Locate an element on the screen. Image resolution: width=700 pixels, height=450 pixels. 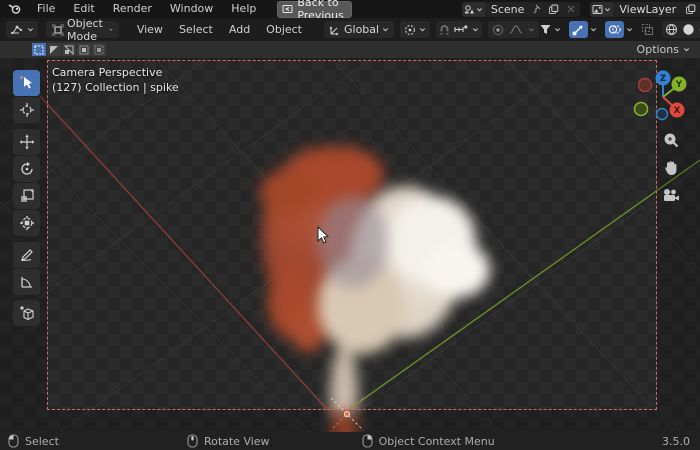
axis-negative-x-ball is located at coordinates (645, 85).